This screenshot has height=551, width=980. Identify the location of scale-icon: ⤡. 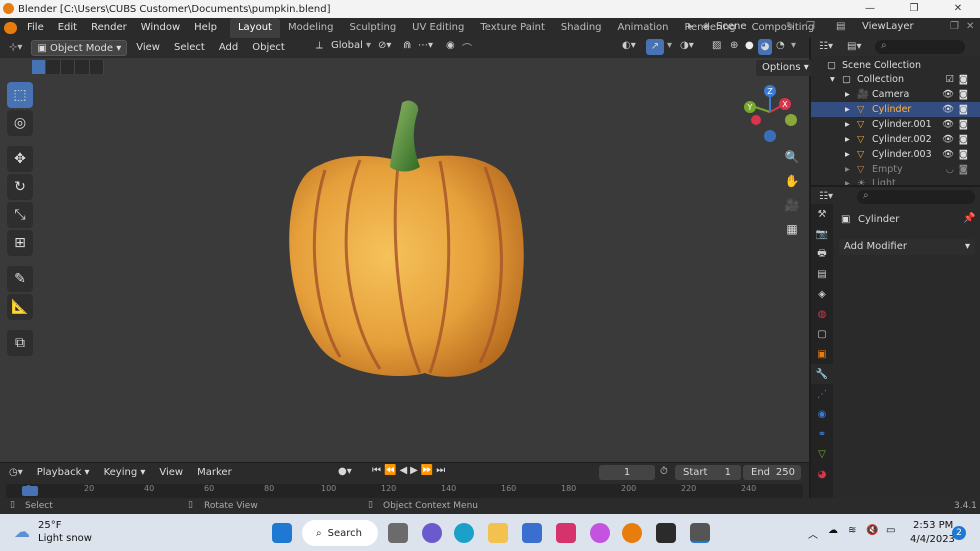
(20, 215).